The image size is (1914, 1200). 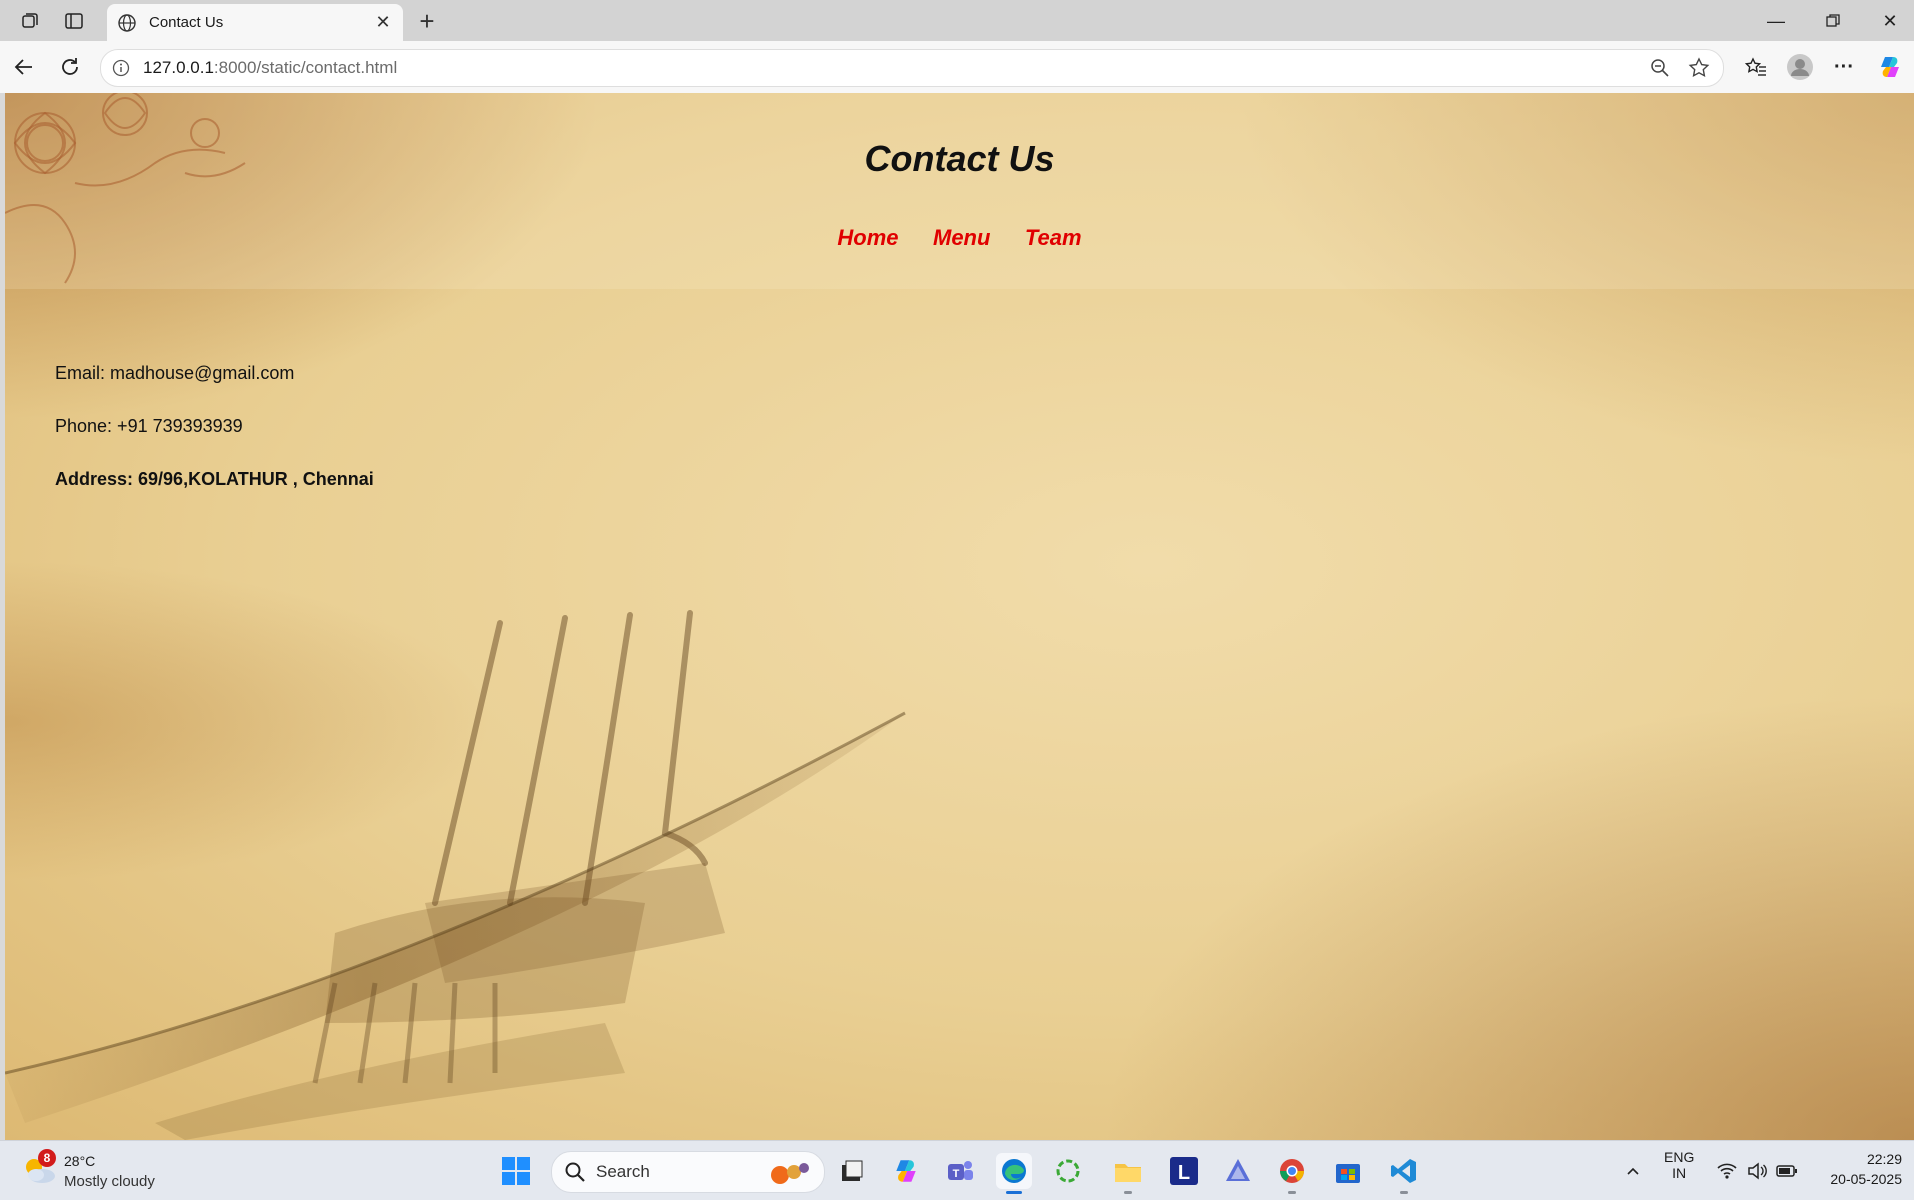 I want to click on more-menu-icon: ···, so click(x=1844, y=67).